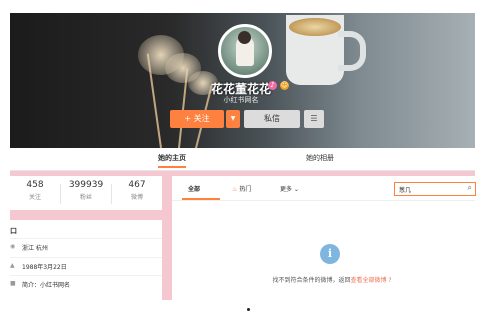  I want to click on stat-value: 467, so click(137, 185).